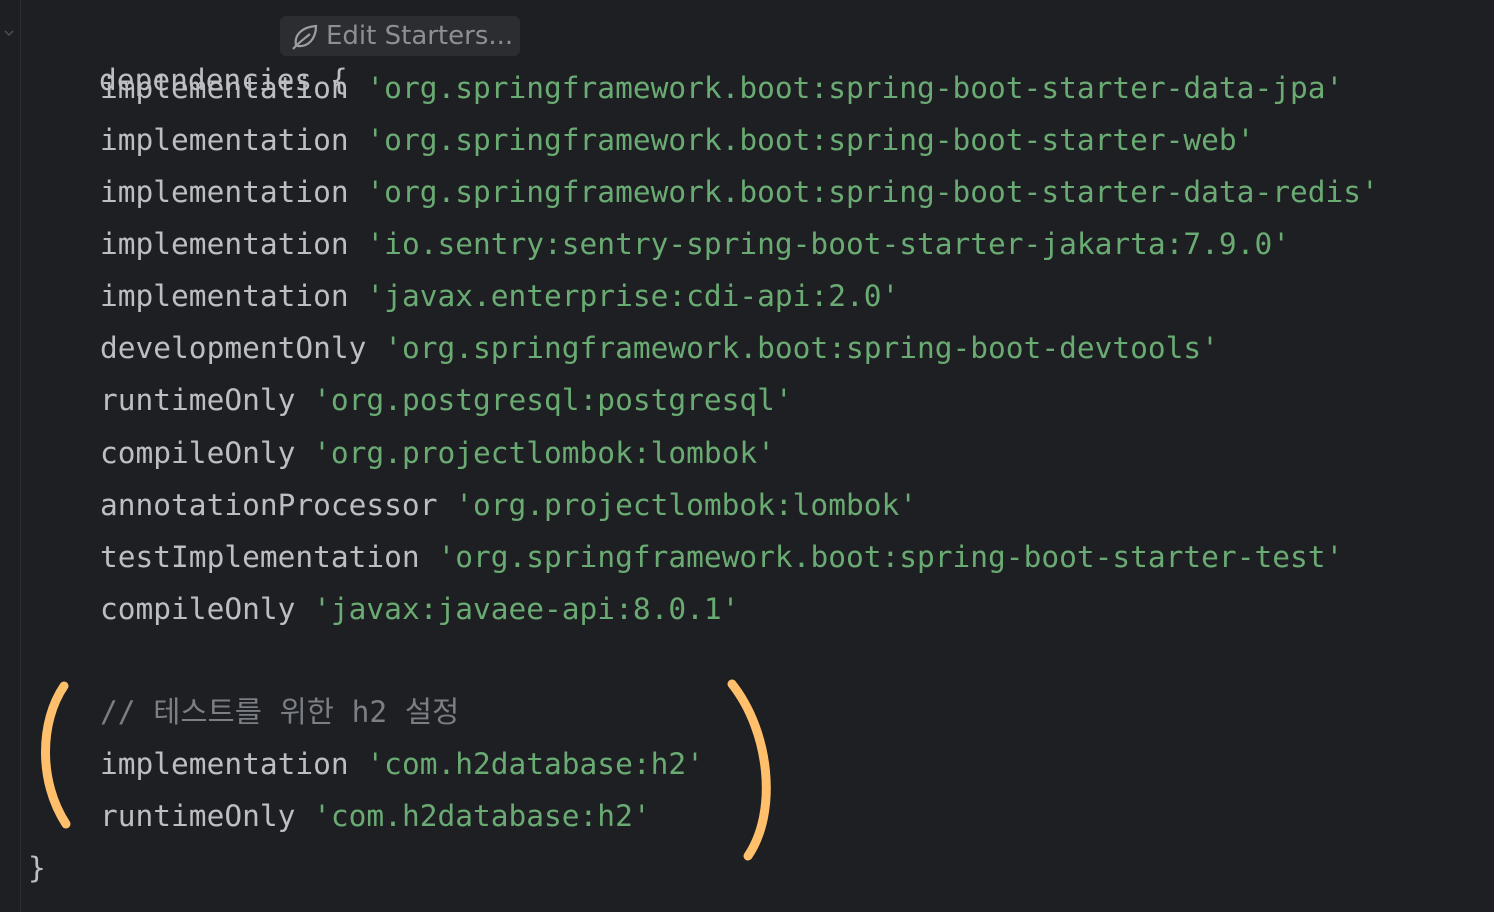 This screenshot has height=912, width=1494. What do you see at coordinates (9, 33) in the screenshot?
I see `fold-chevron-icon` at bounding box center [9, 33].